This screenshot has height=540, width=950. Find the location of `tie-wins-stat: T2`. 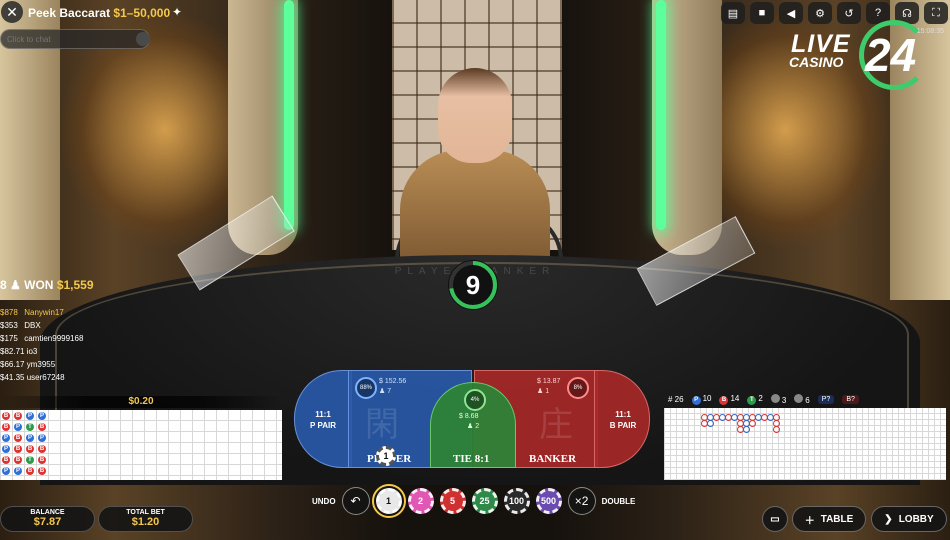

tie-wins-stat: T2 is located at coordinates (755, 399).